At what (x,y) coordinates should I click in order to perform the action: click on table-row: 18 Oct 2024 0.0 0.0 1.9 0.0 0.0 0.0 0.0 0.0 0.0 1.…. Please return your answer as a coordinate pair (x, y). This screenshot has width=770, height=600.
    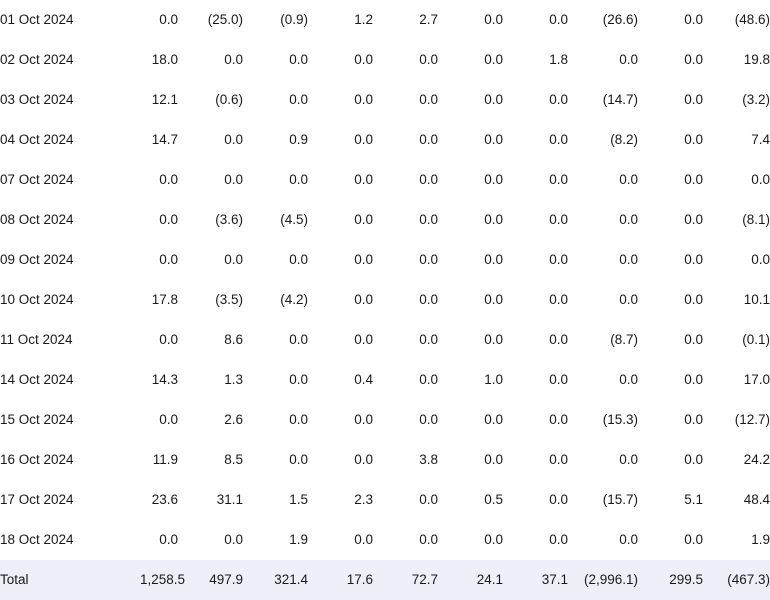
    Looking at the image, I should click on (385, 540).